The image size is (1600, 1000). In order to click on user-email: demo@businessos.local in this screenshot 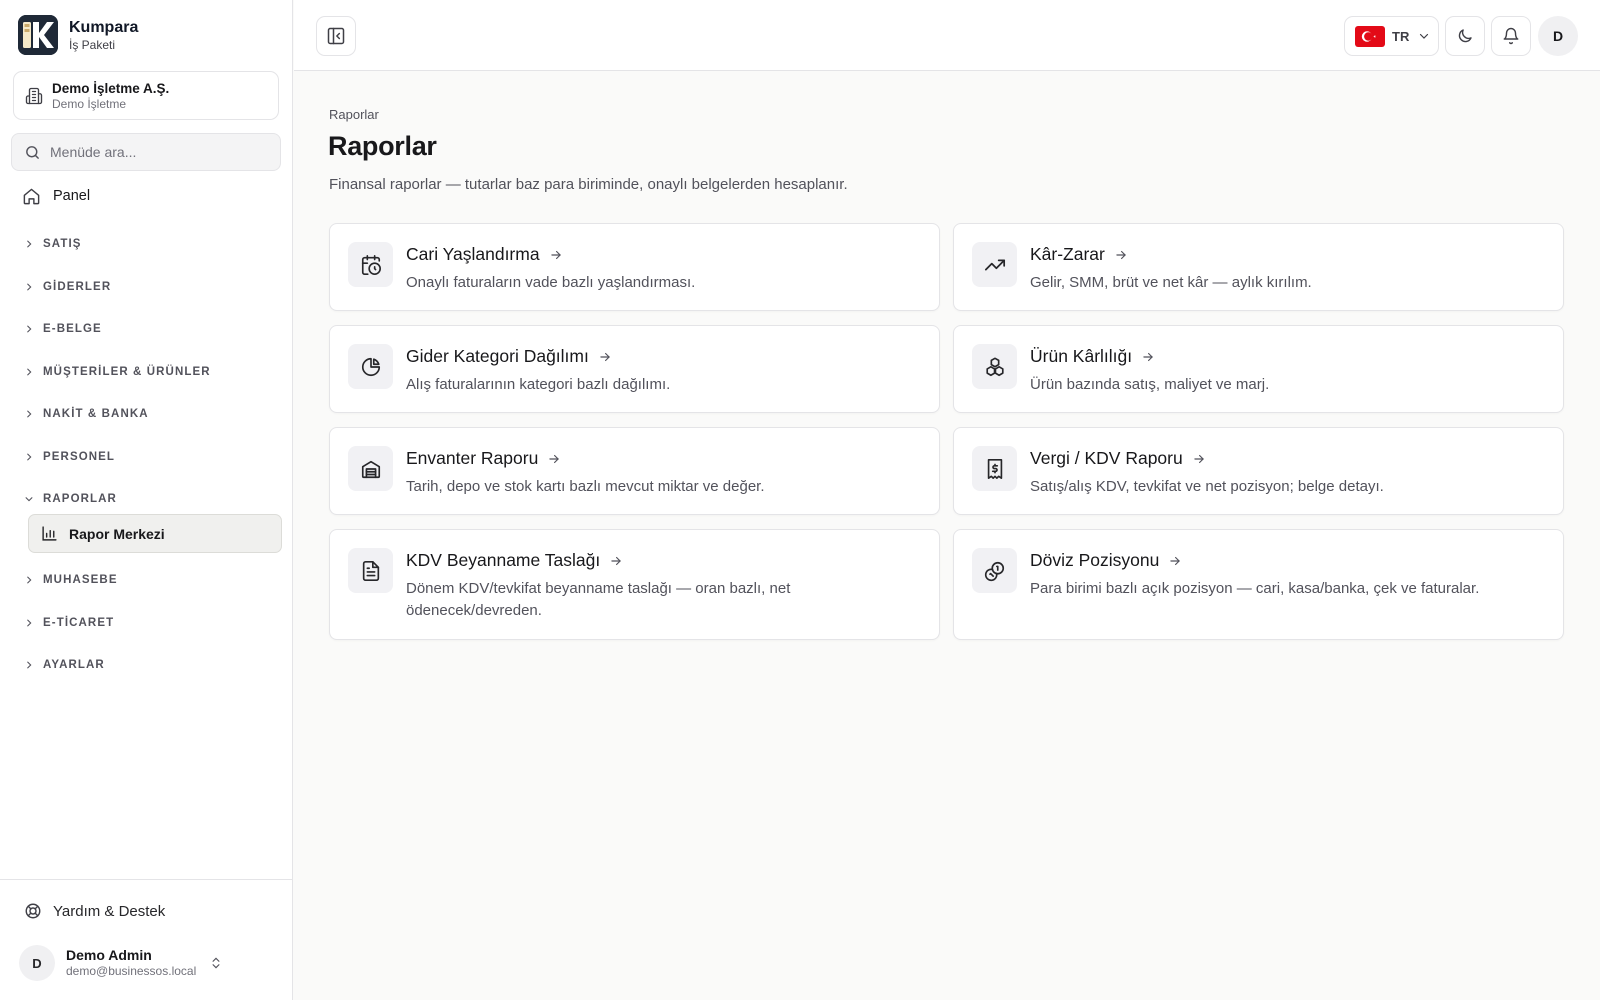, I will do `click(131, 971)`.